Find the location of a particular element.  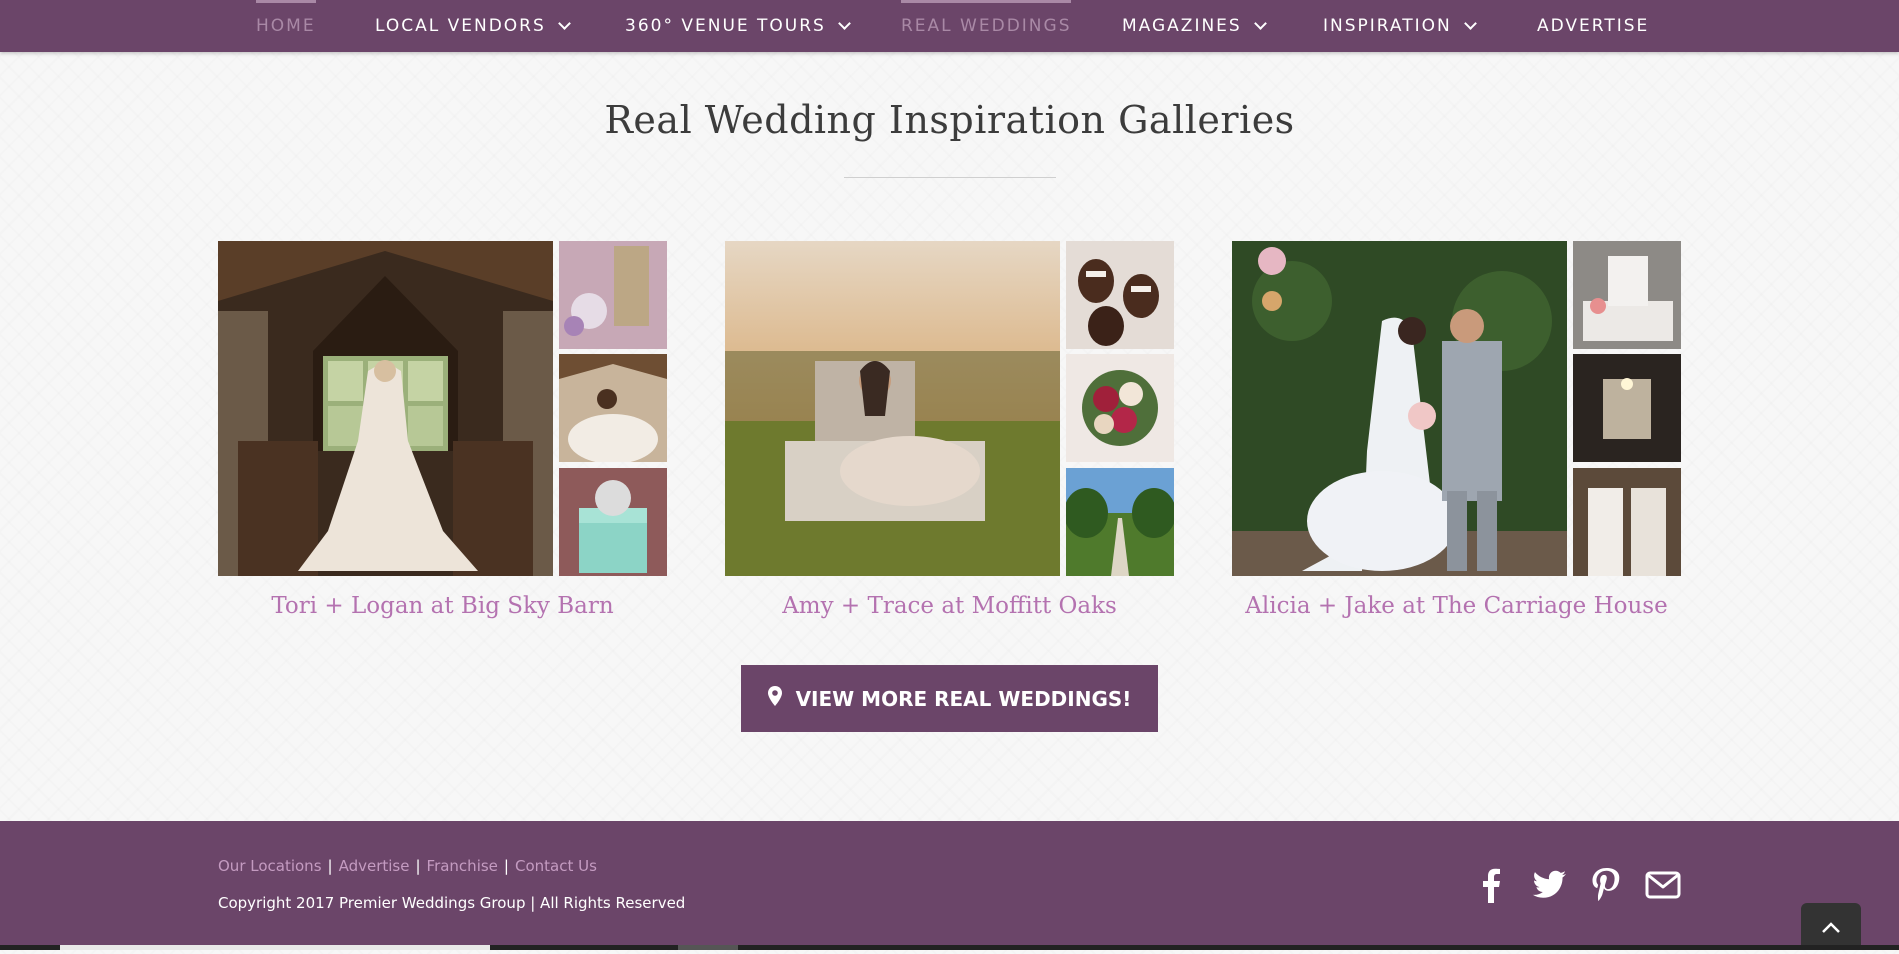

gallery-title-link: Amy + Trace at Moffitt Oaks is located at coordinates (949, 606).